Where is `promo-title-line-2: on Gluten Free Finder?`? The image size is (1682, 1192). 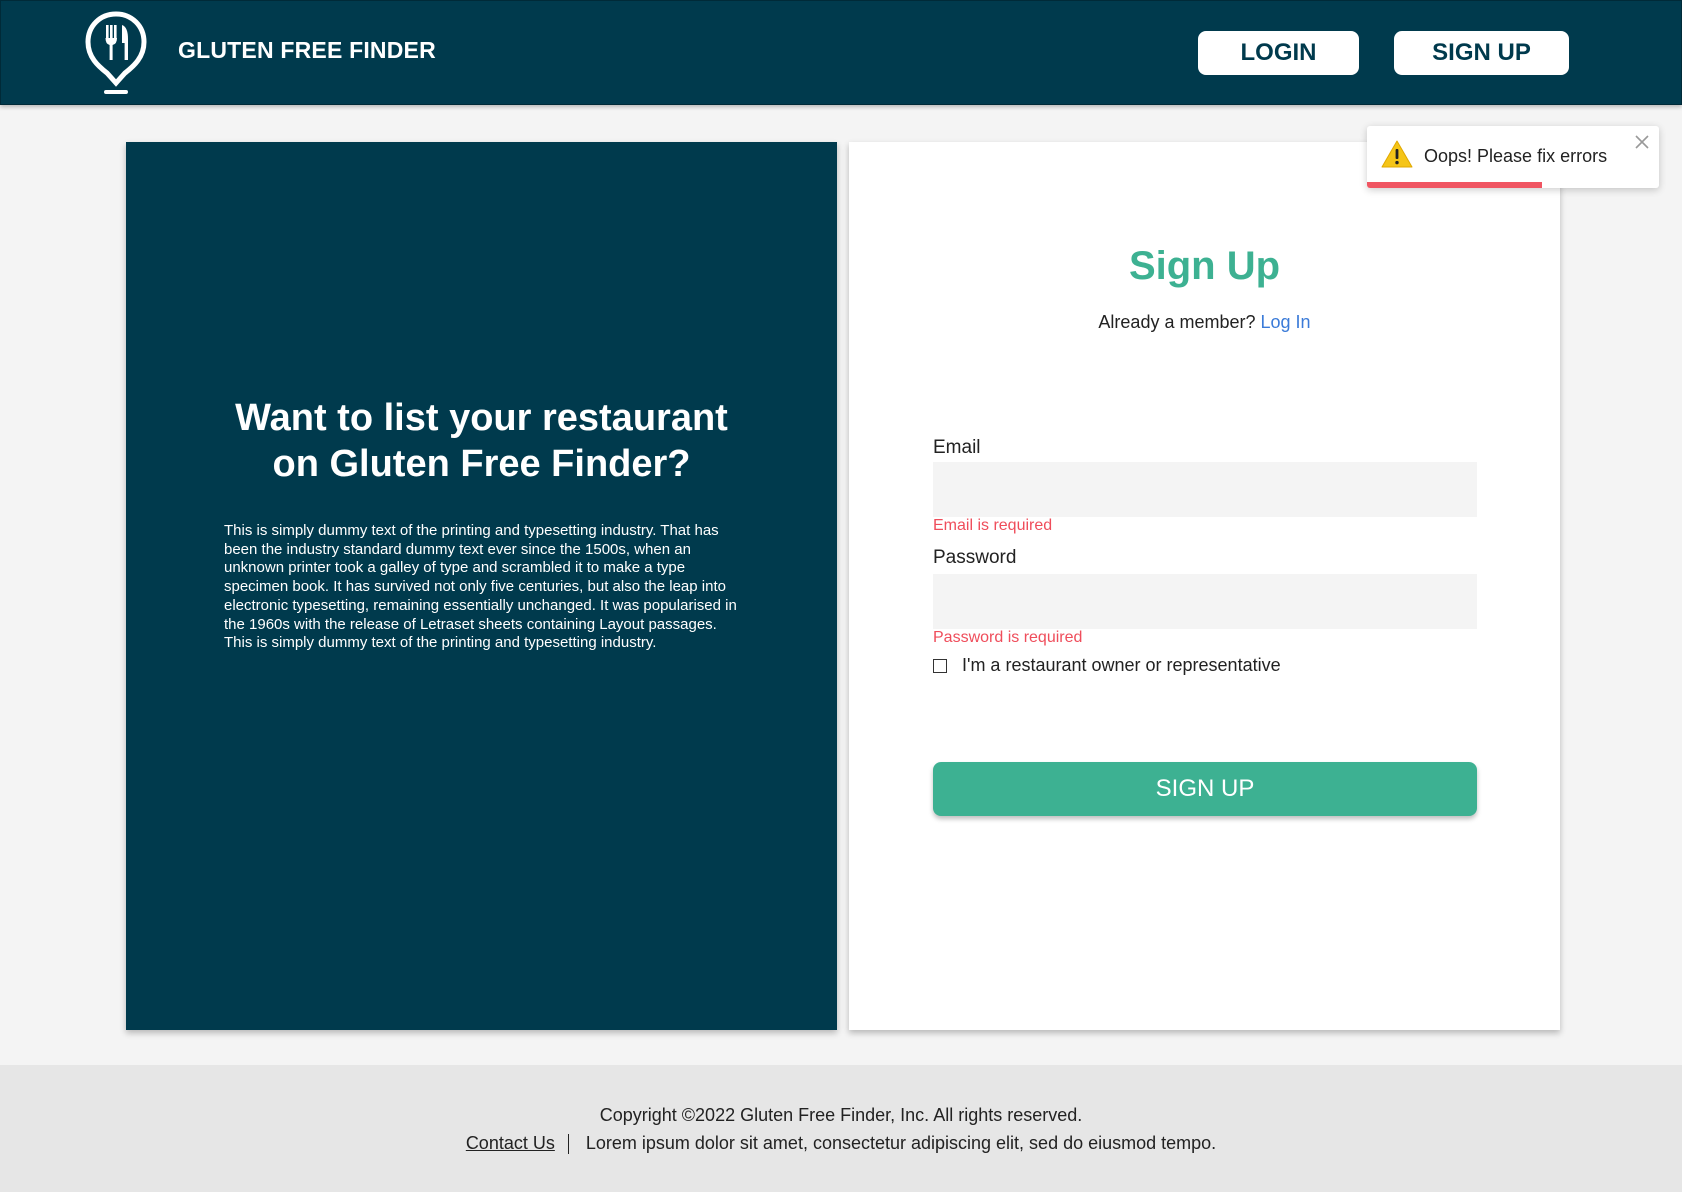 promo-title-line-2: on Gluten Free Finder? is located at coordinates (481, 464).